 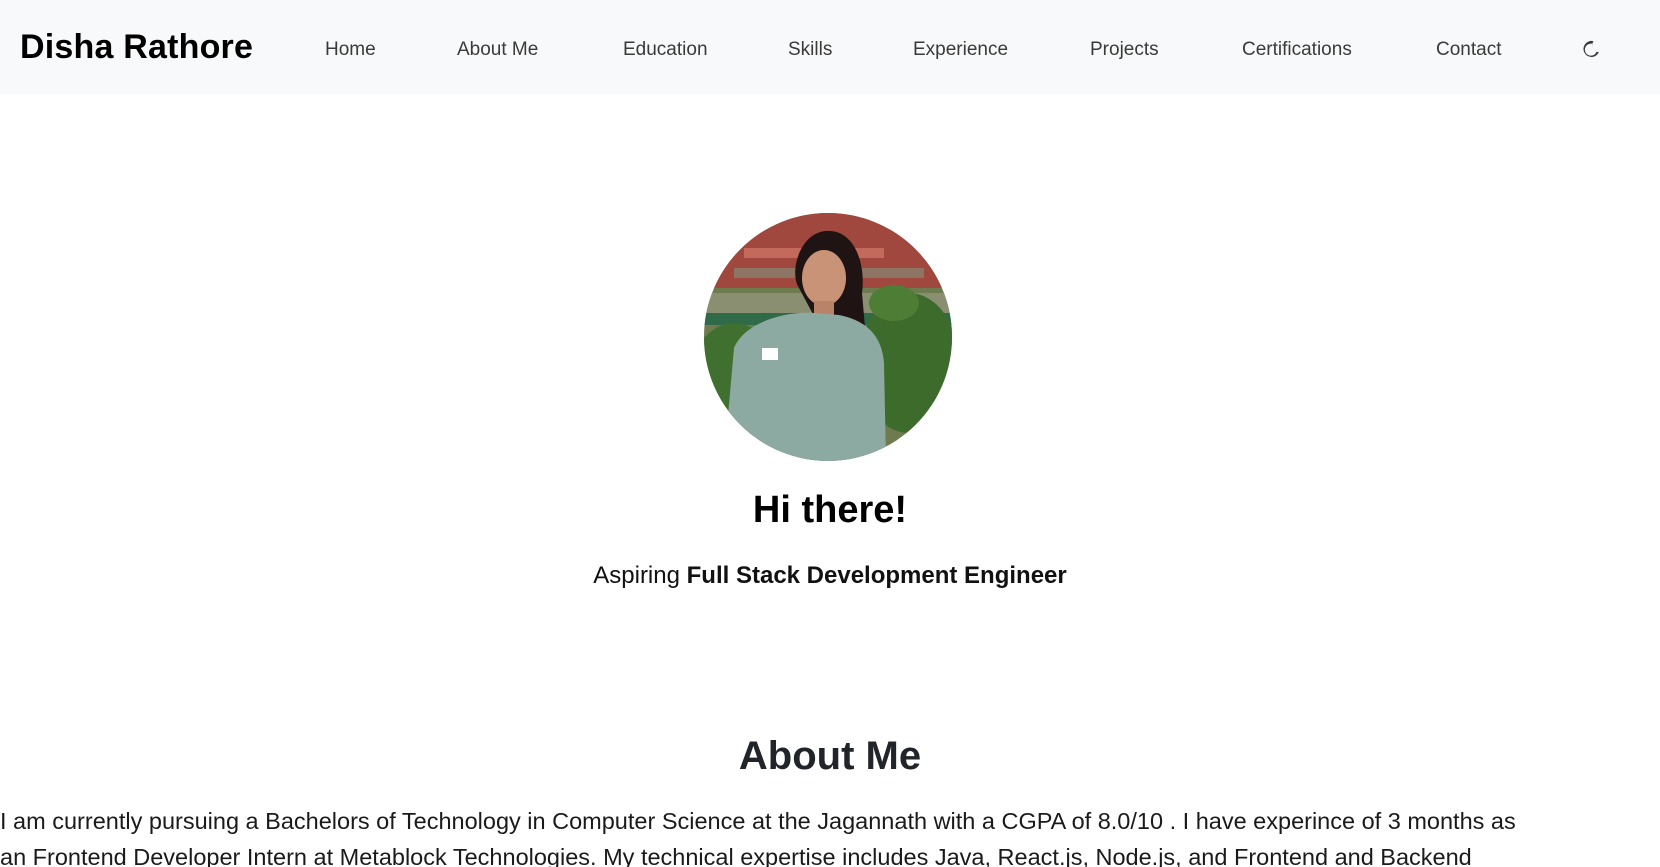 I want to click on theme-toggle-button, so click(x=1591, y=49).